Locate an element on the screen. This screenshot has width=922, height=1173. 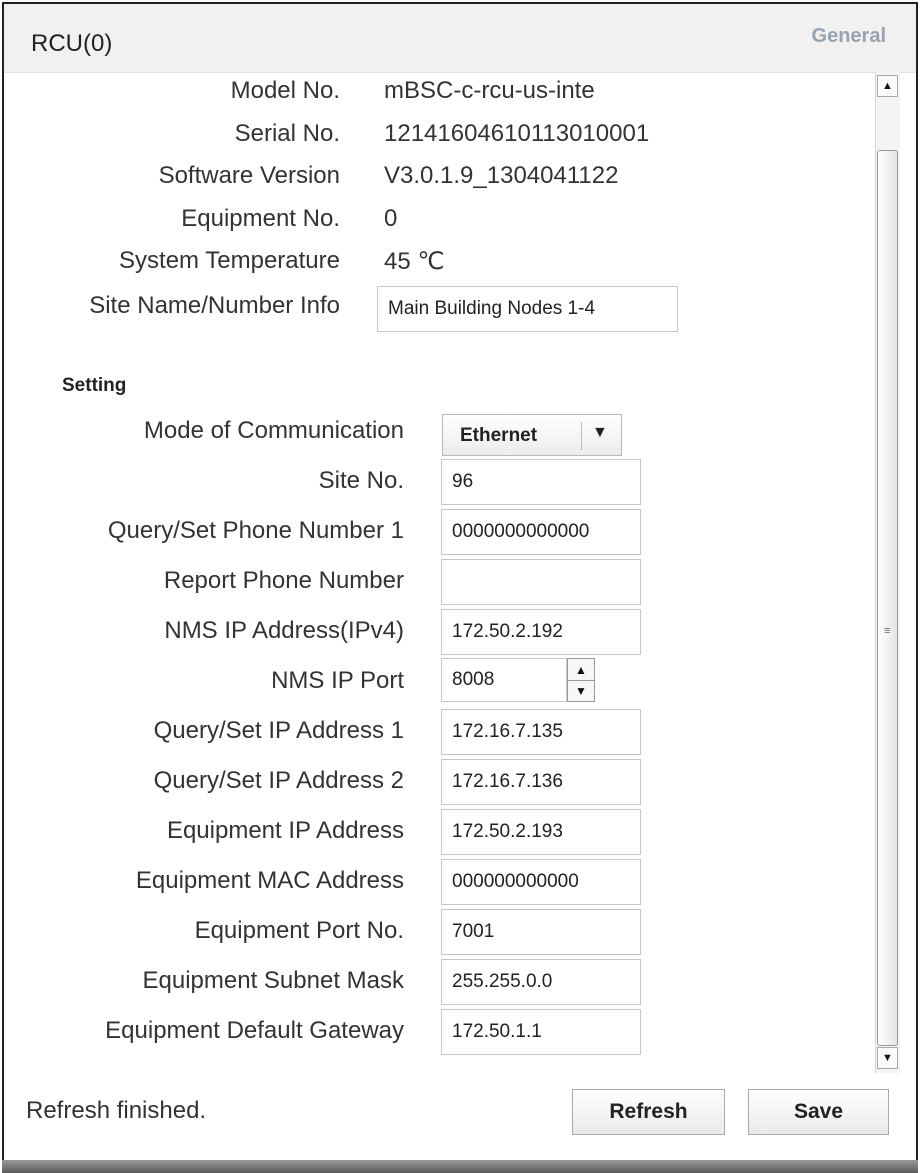
serial-no-label: Serial No. is located at coordinates (287, 133).